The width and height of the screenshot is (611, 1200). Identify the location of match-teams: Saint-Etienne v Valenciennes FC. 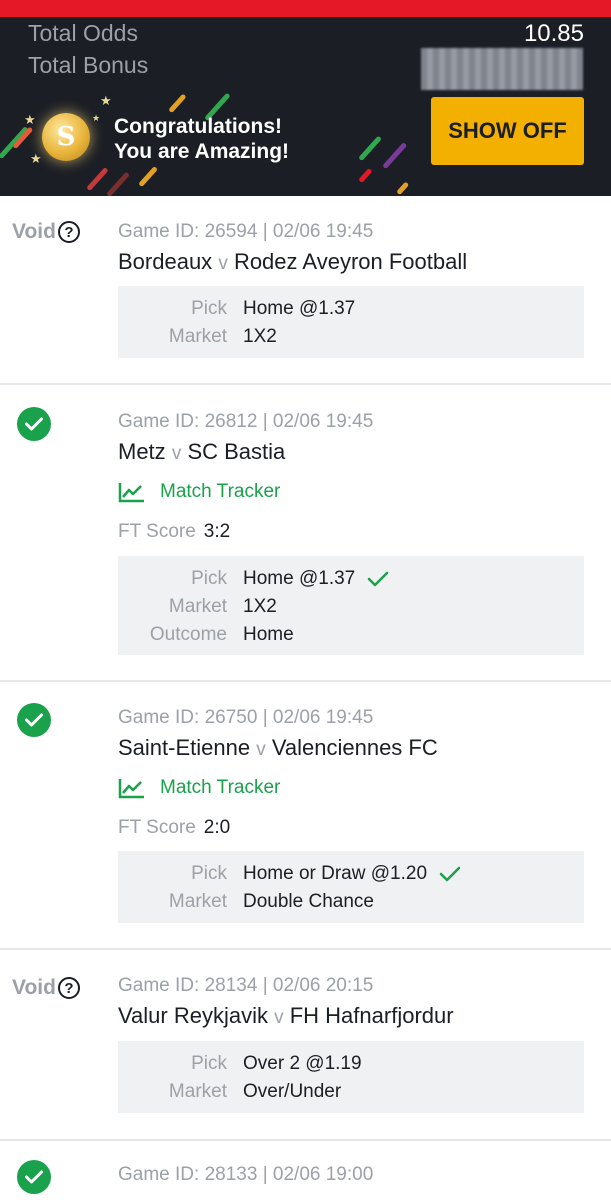
(278, 748).